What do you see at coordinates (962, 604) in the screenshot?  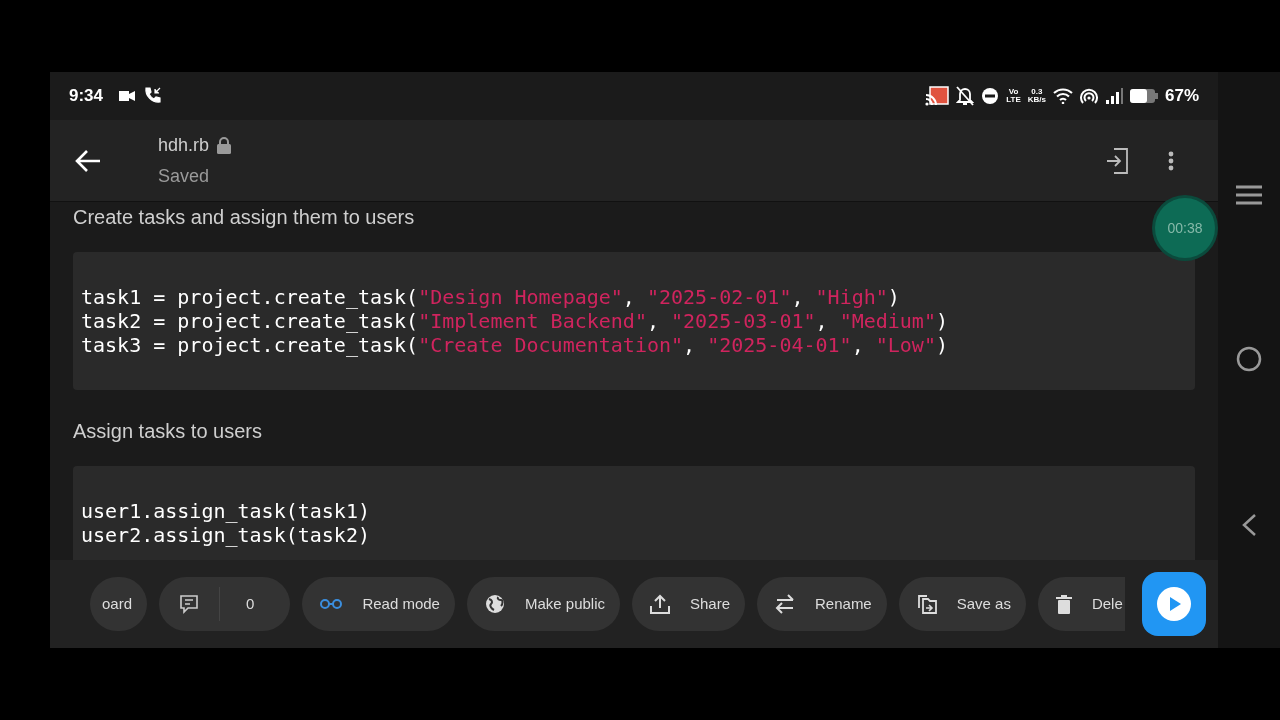 I see `toolbar-button: Save as` at bounding box center [962, 604].